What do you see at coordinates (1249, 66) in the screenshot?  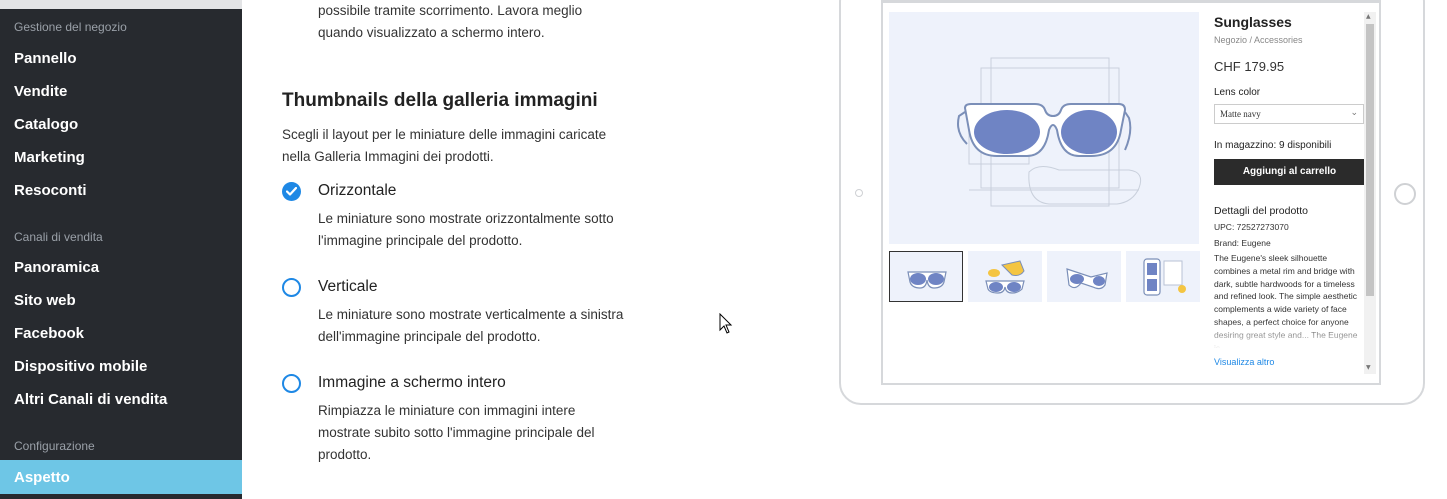 I see `product-price: CHF 179.95` at bounding box center [1249, 66].